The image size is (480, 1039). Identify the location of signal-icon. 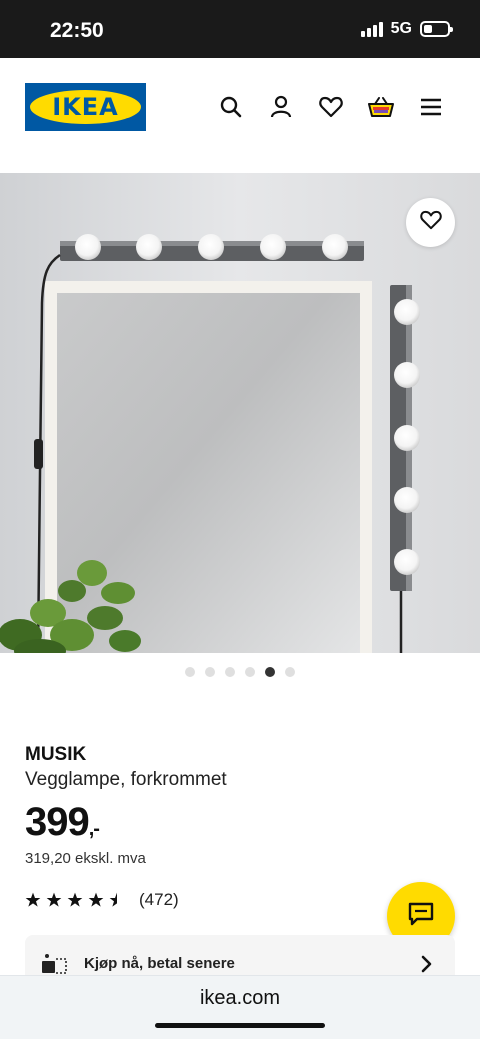
(371, 29).